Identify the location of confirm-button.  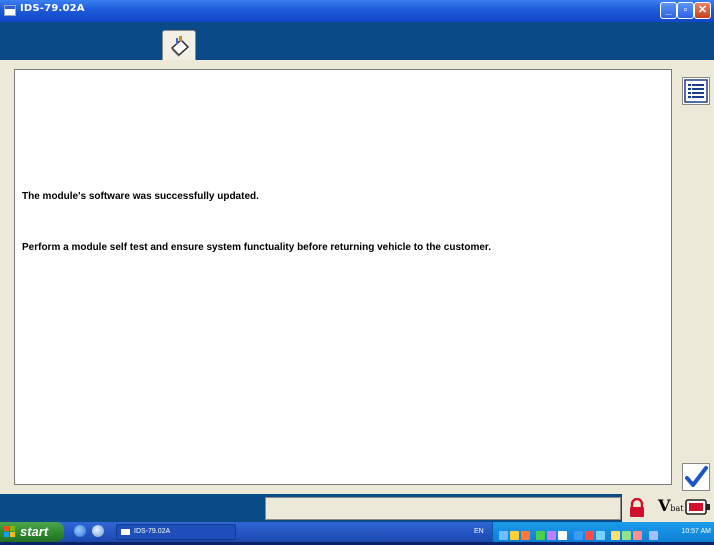
(696, 477).